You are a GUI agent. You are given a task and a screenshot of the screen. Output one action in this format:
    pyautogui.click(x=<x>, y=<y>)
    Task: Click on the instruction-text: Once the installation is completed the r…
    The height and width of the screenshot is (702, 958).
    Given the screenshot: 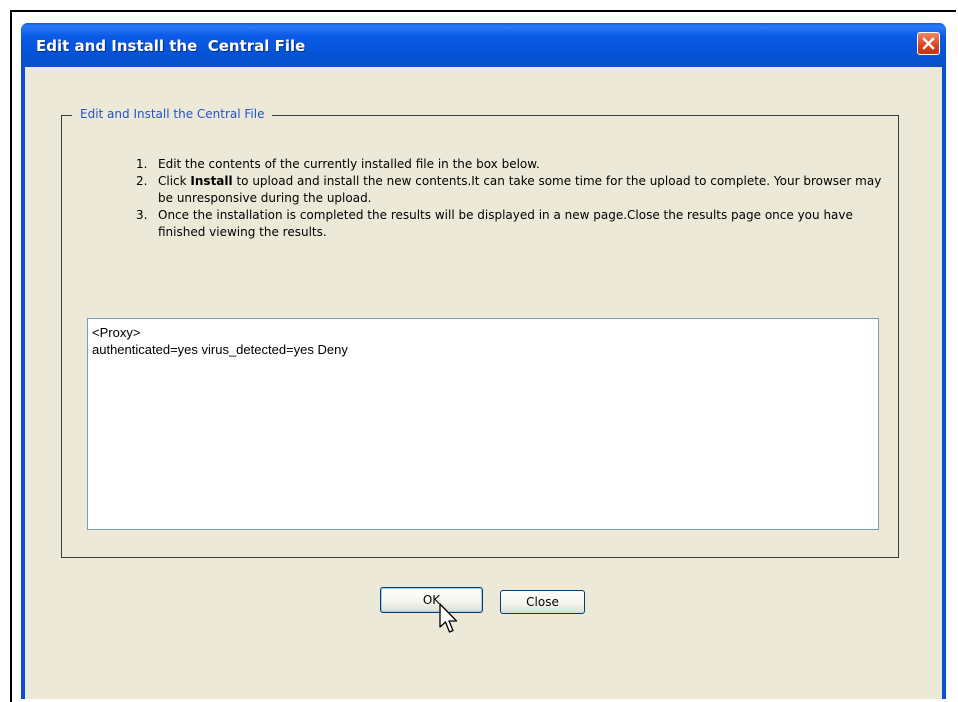 What is the action you would take?
    pyautogui.click(x=505, y=223)
    